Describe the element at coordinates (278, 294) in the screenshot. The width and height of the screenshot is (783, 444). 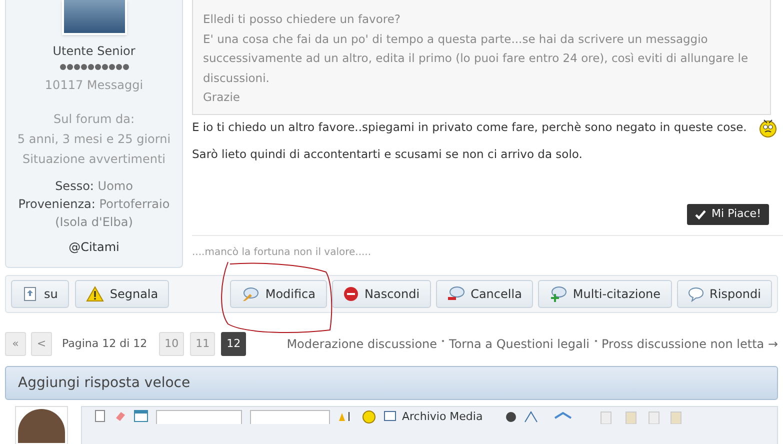
I see `action-button: Modifica` at that location.